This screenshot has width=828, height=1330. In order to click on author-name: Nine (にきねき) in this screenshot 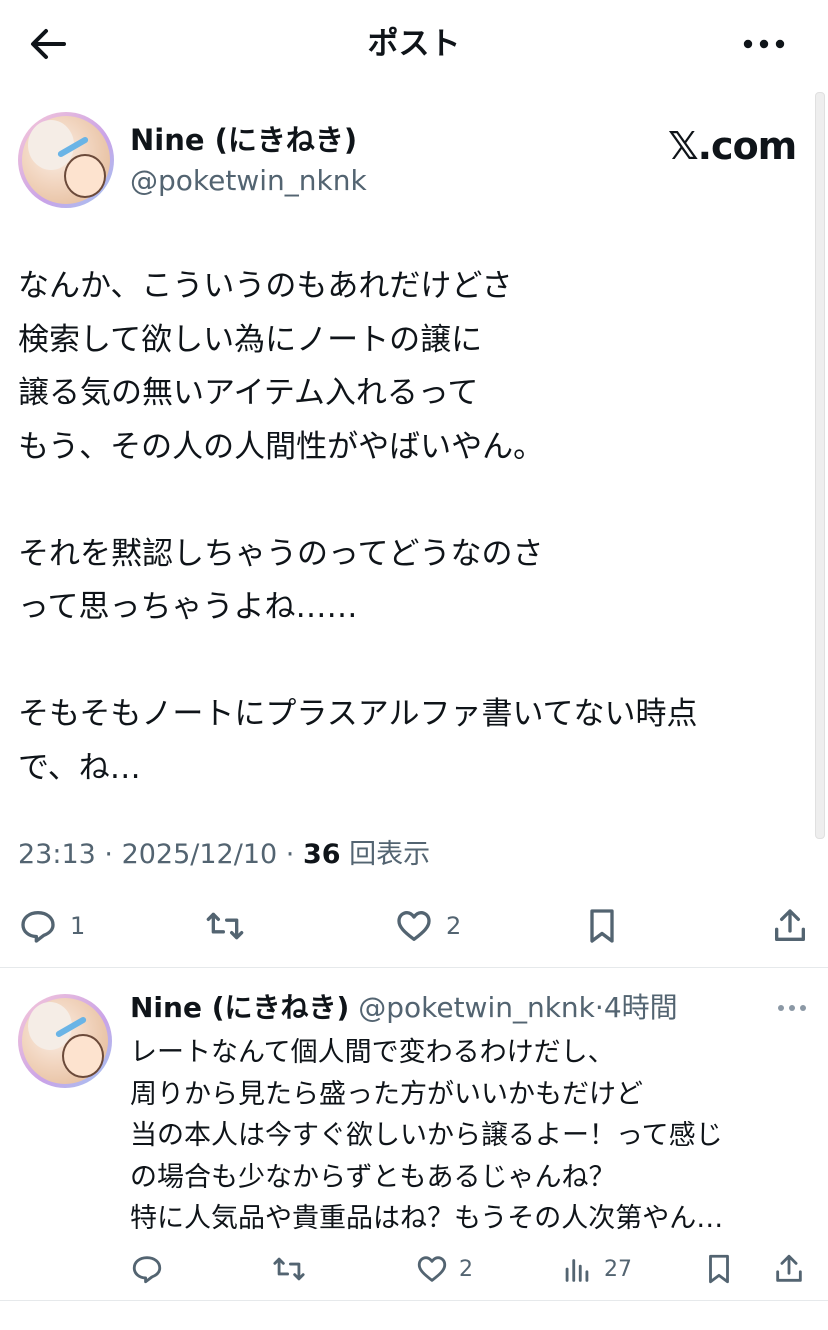, I will do `click(243, 140)`.